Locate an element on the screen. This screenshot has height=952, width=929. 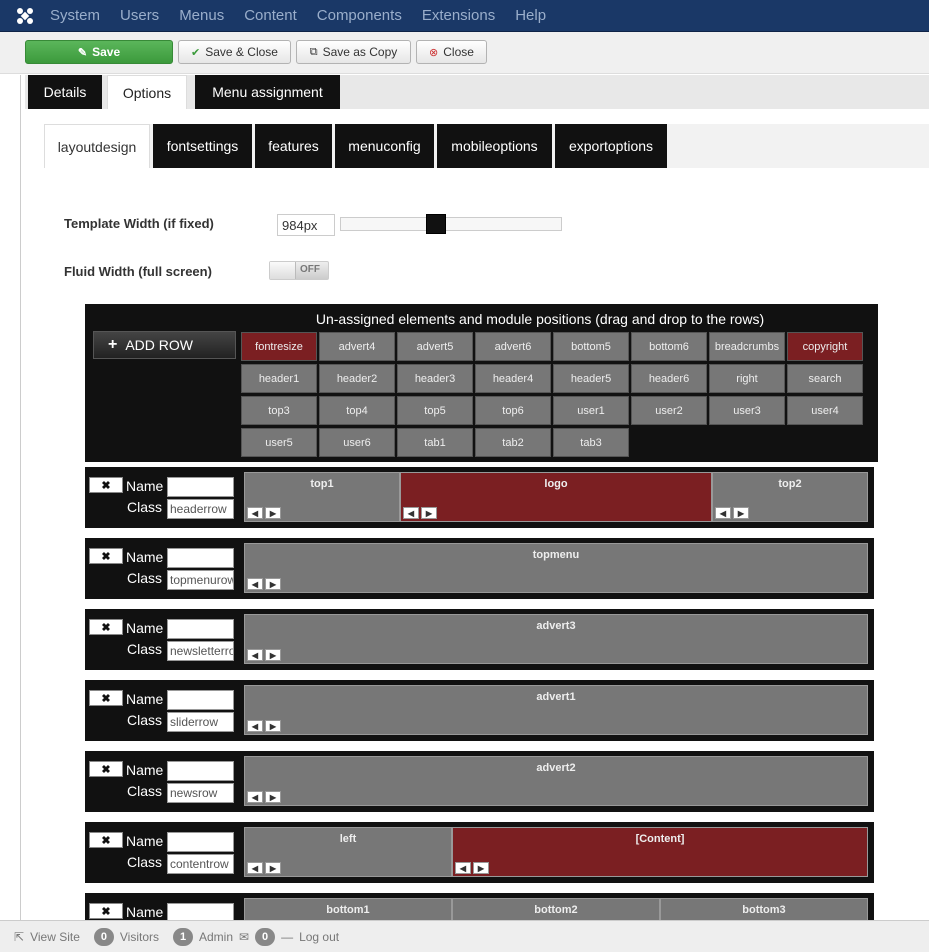
view-site-link: View Site is located at coordinates (55, 937).